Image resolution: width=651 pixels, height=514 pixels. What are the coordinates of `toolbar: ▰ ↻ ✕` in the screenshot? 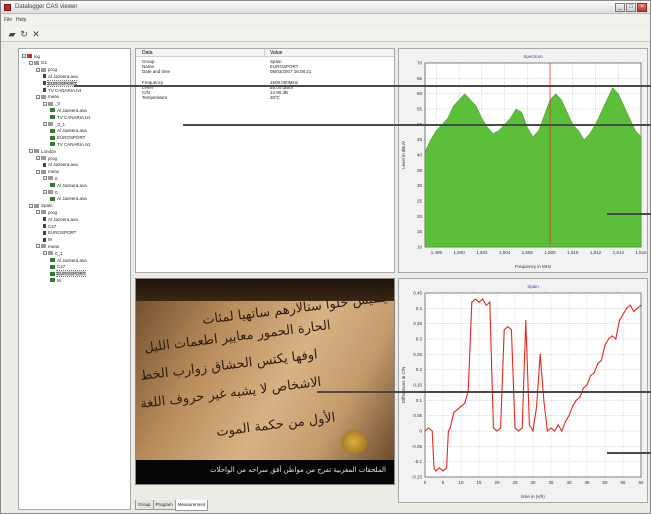 It's located at (325, 34).